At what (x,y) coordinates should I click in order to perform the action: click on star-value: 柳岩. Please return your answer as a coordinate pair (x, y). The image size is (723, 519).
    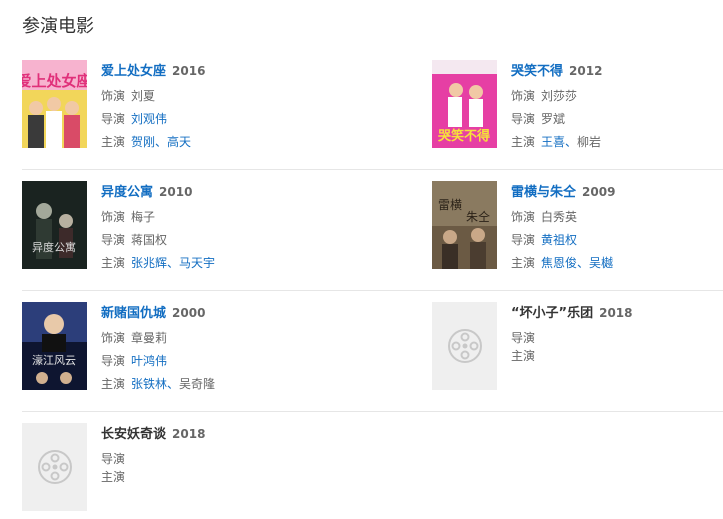
    Looking at the image, I should click on (589, 142).